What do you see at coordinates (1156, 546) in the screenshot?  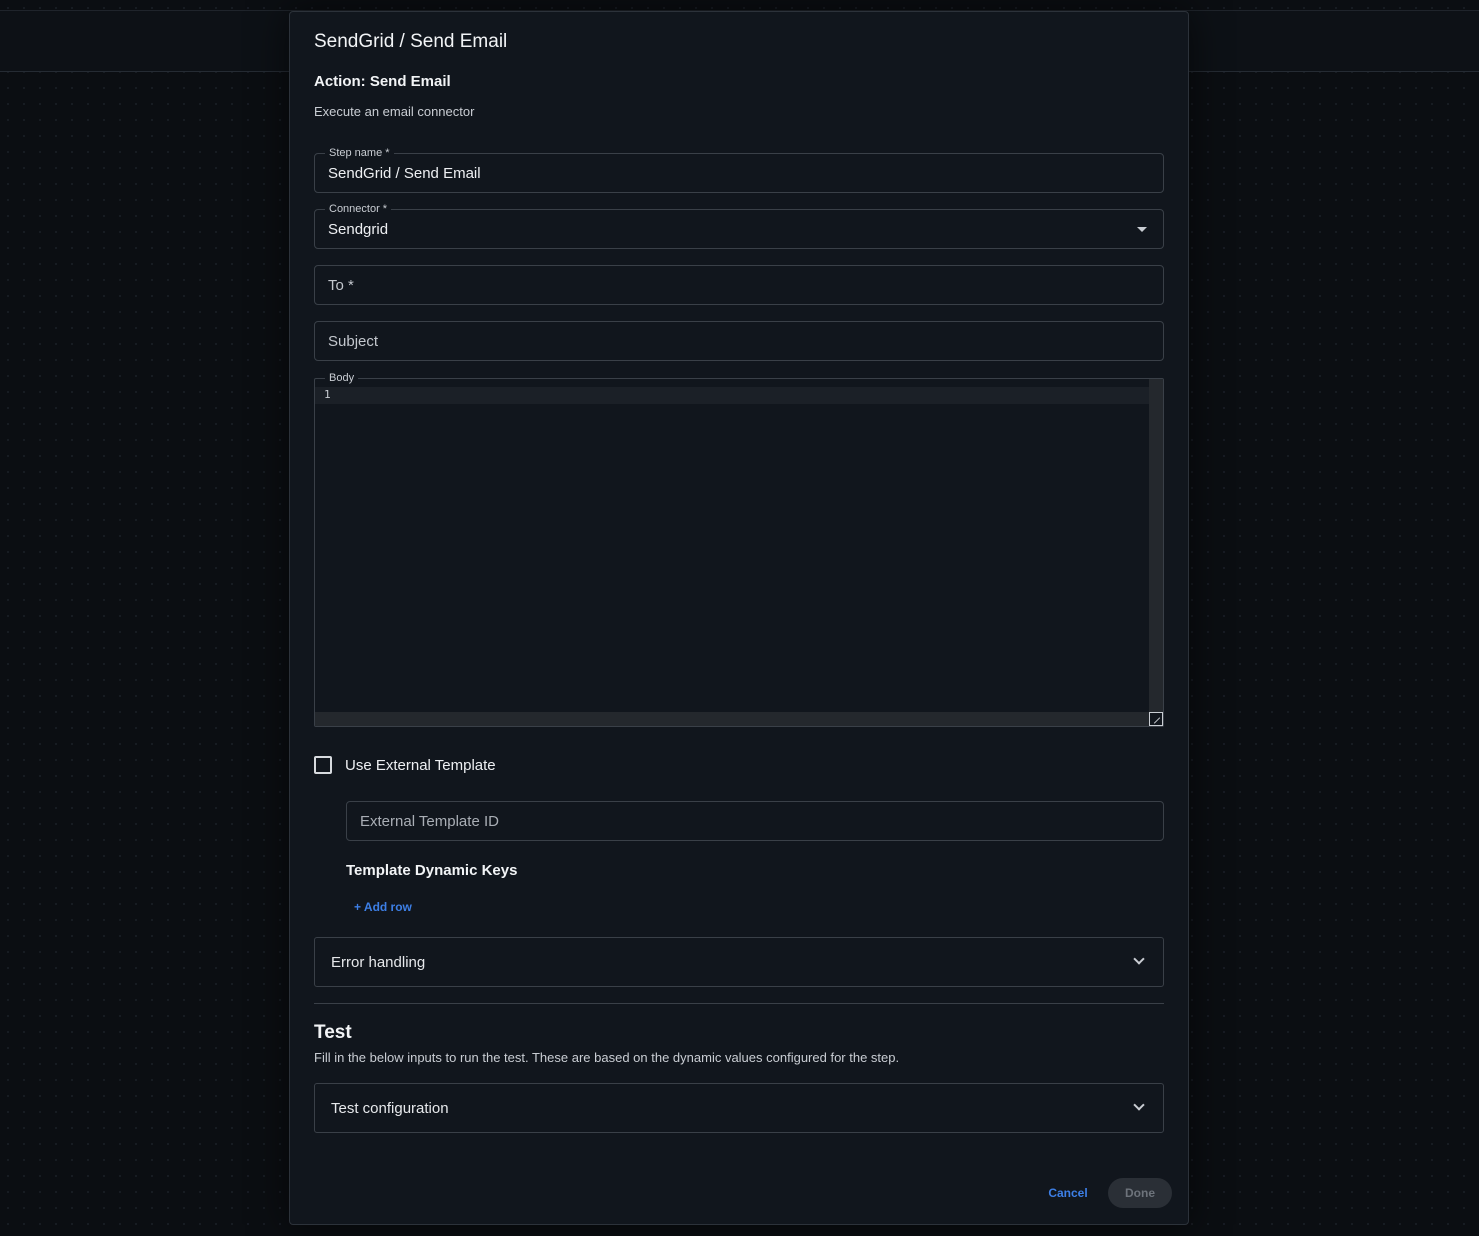 I see `vertical-scrollbar` at bounding box center [1156, 546].